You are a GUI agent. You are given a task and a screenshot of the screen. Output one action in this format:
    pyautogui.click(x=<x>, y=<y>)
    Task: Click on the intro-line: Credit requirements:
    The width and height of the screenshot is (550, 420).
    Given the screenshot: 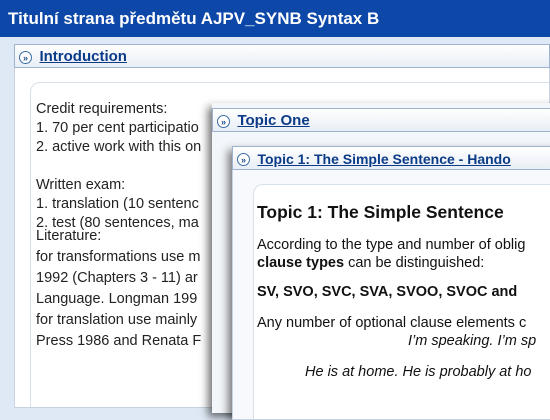 What is the action you would take?
    pyautogui.click(x=102, y=109)
    